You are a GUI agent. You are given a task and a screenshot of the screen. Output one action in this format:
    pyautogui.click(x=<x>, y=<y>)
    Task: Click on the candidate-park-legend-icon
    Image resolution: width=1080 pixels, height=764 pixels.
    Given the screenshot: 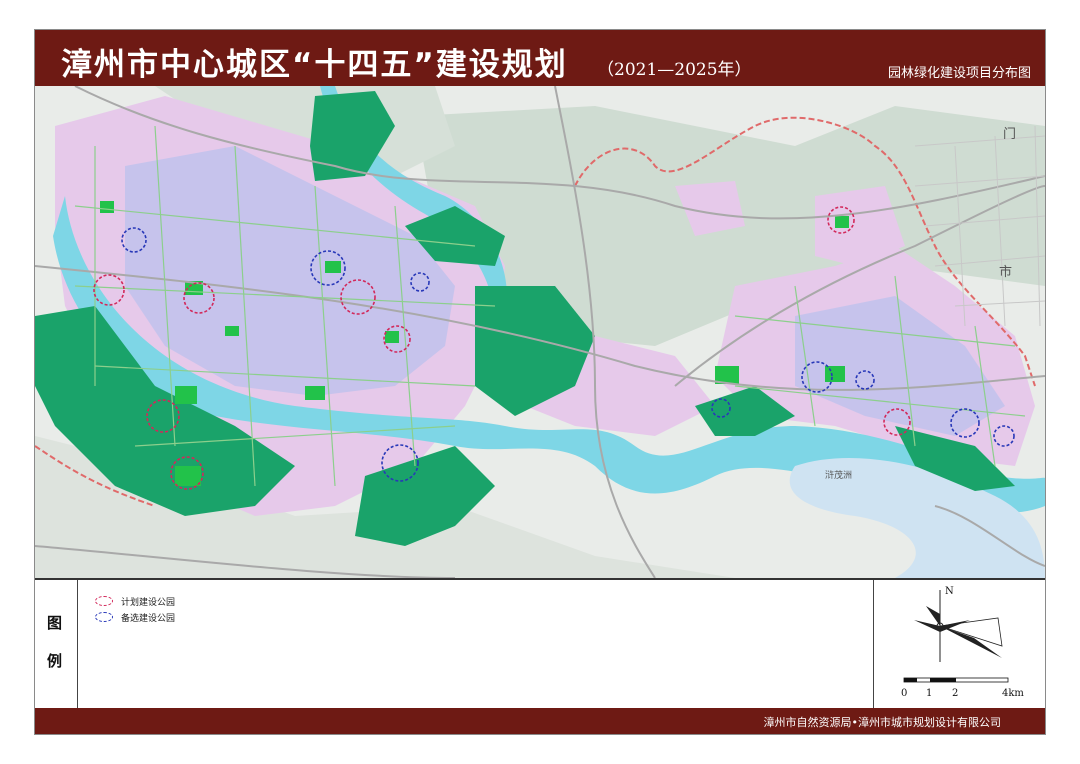 What is the action you would take?
    pyautogui.click(x=104, y=617)
    